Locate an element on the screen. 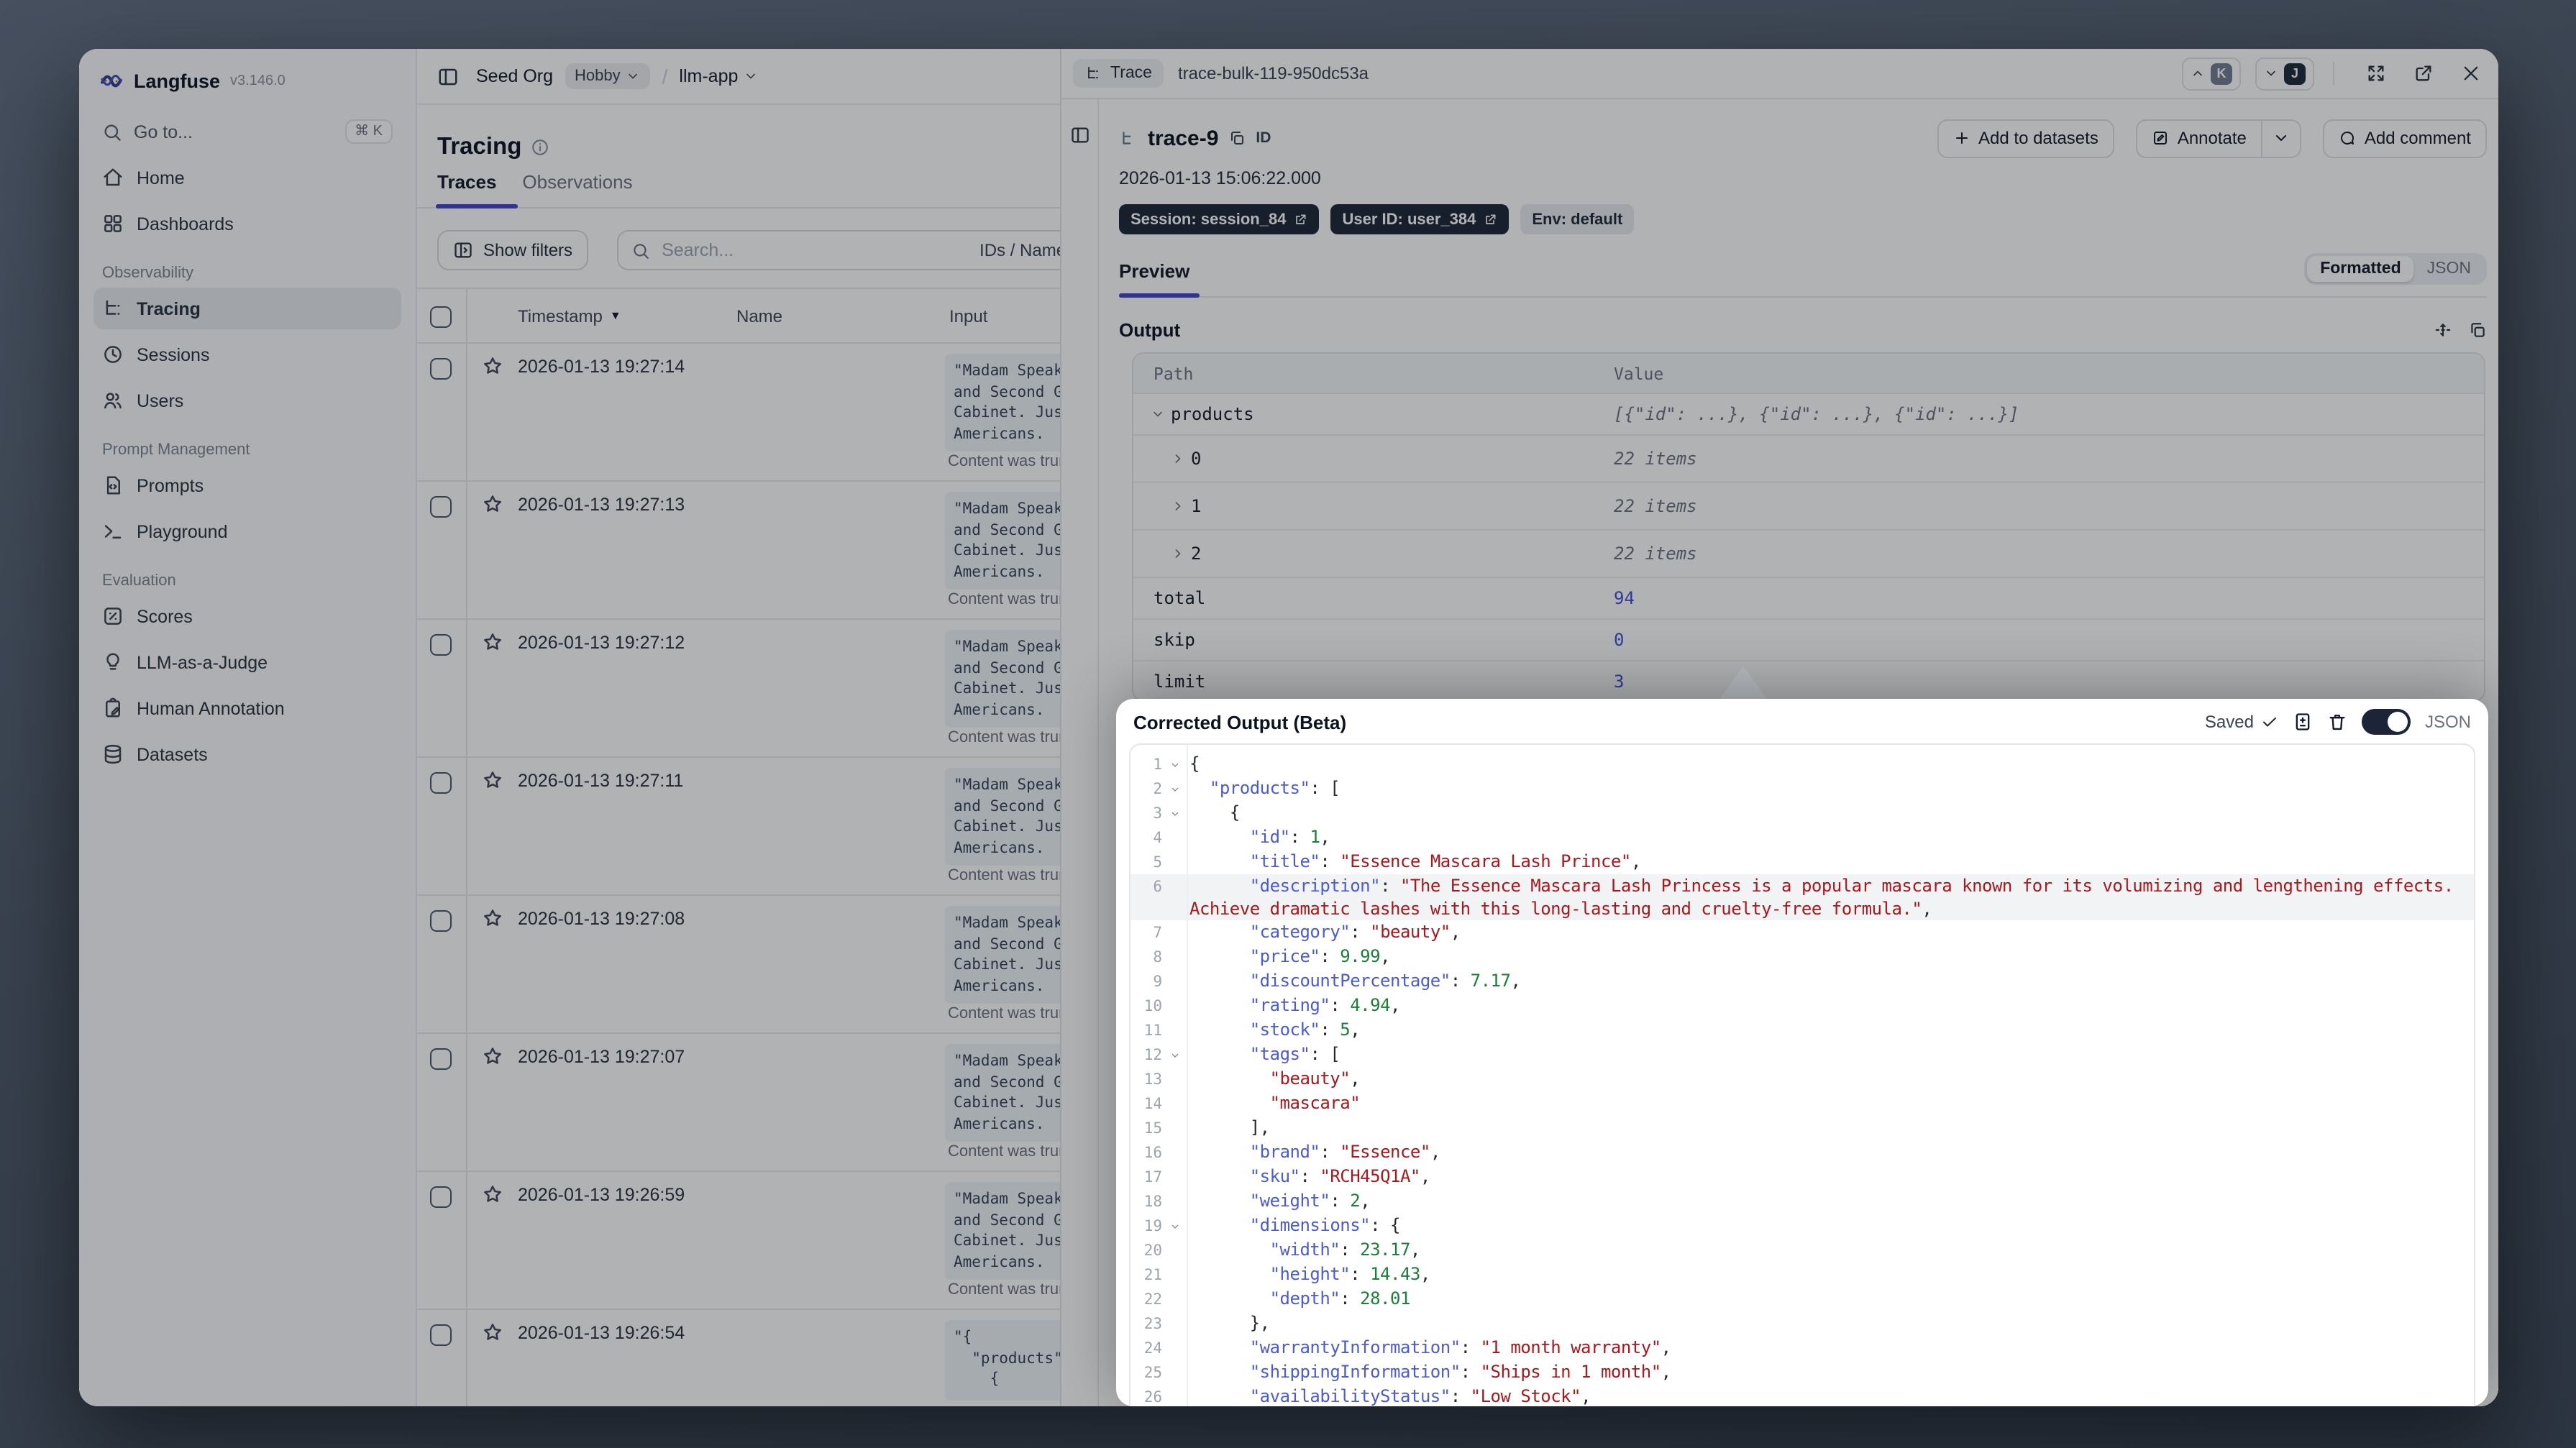 The height and width of the screenshot is (1448, 2576). saved-status: Saved is located at coordinates (2241, 722).